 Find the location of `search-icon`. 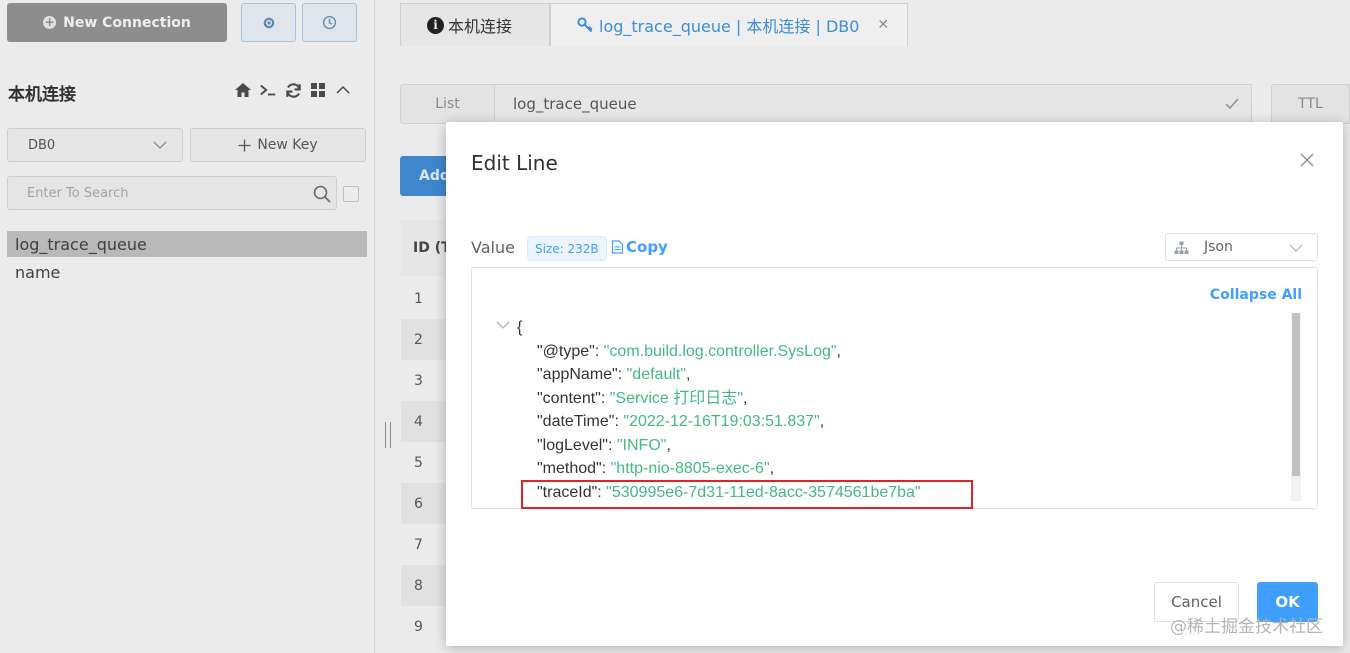

search-icon is located at coordinates (322, 194).